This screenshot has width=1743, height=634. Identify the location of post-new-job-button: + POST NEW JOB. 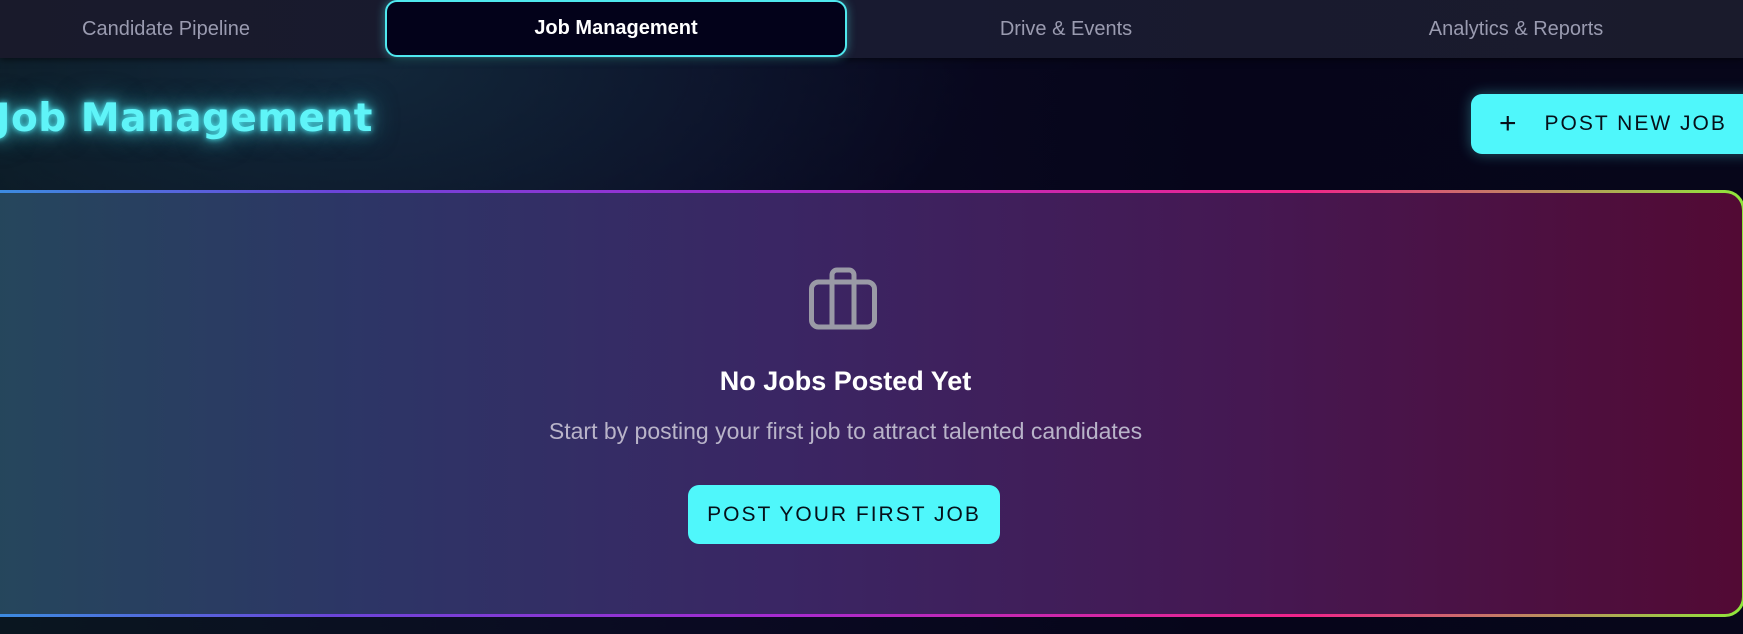
(1607, 124).